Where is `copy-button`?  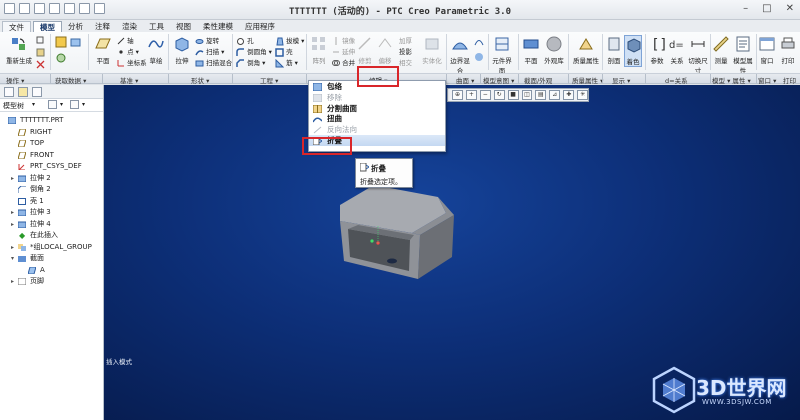
copy-button is located at coordinates (40, 40).